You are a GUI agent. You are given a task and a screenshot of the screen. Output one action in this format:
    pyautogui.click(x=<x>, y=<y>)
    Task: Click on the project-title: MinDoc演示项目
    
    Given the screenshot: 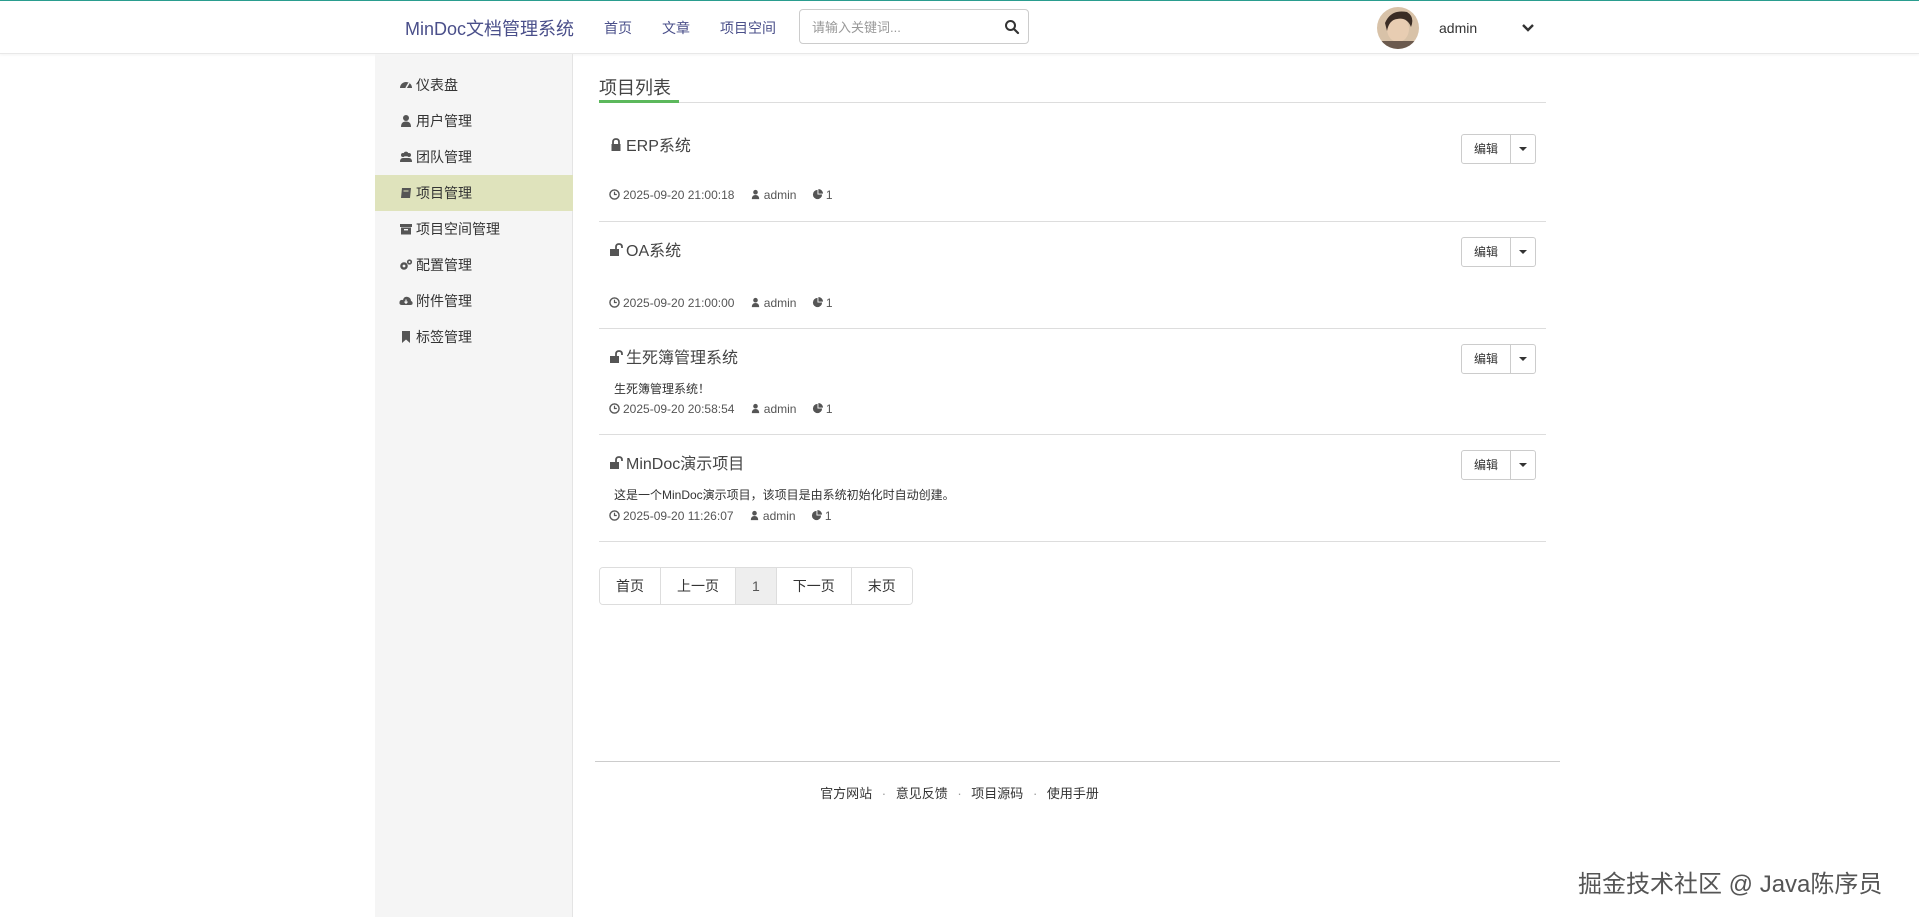 What is the action you would take?
    pyautogui.click(x=676, y=462)
    